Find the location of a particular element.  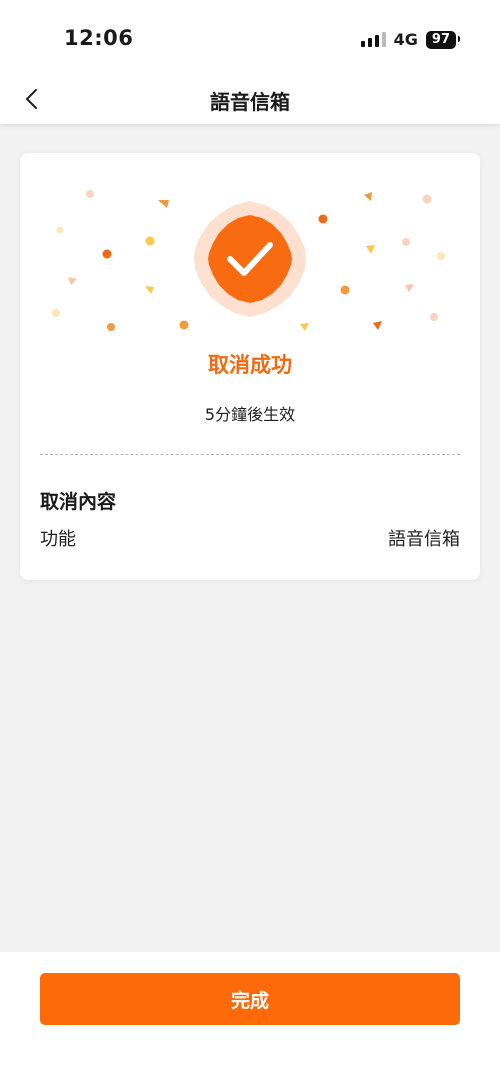

battery-icon: 97 is located at coordinates (443, 39).